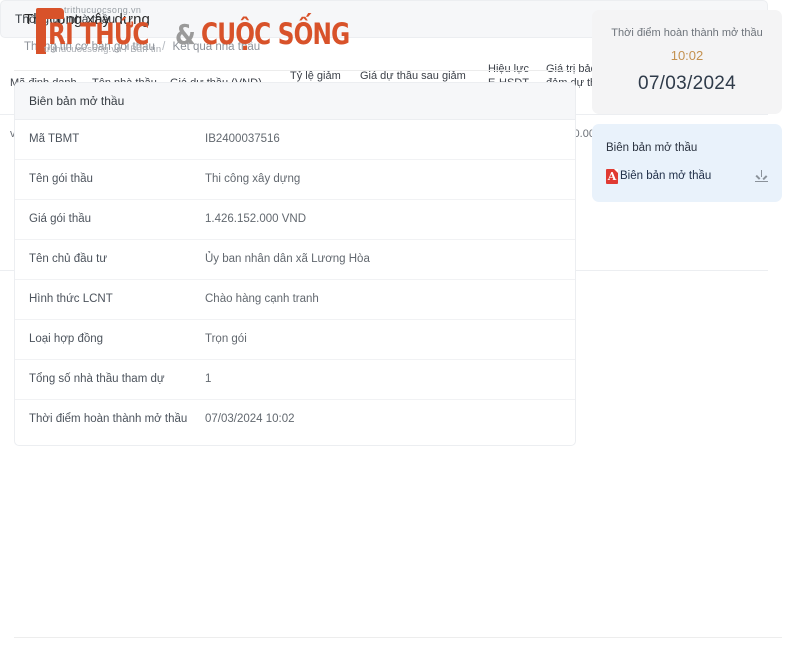  I want to click on detail-value: 07/03/2024 10:02, so click(250, 419).